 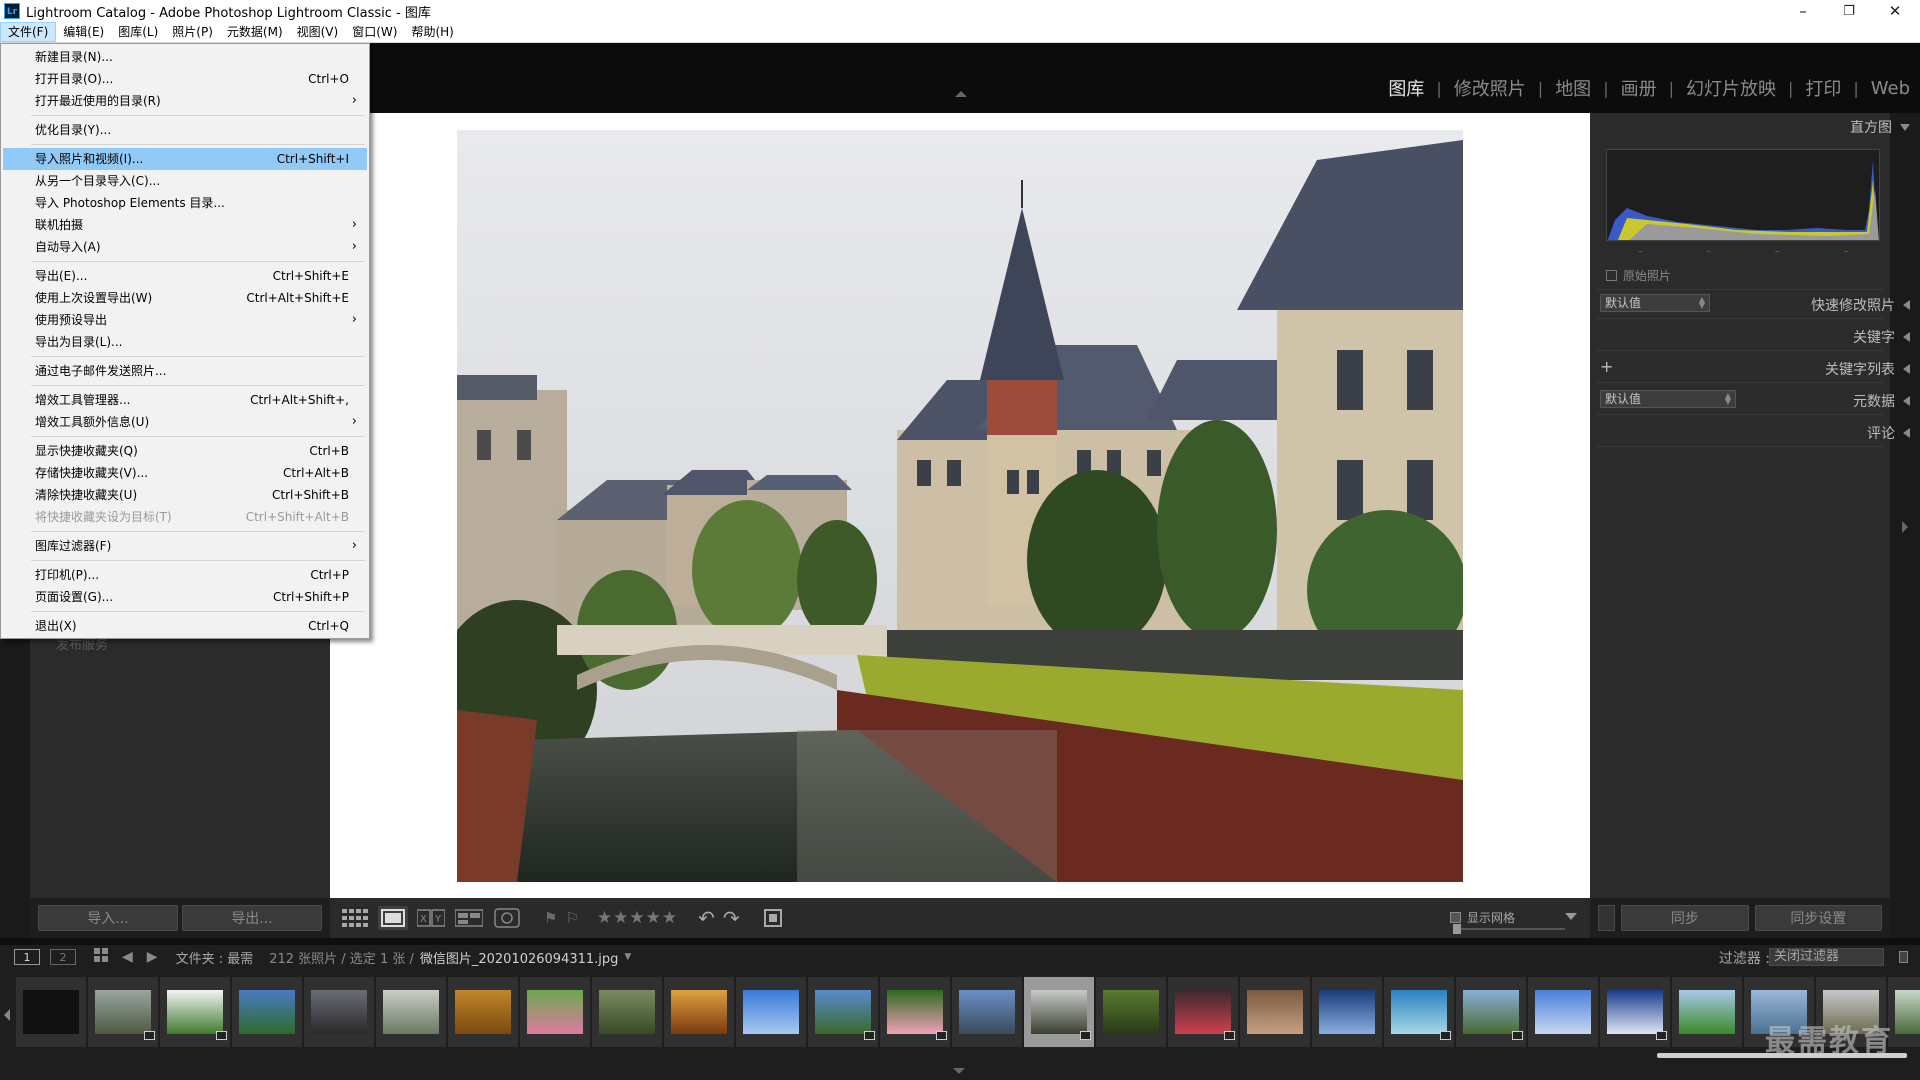 What do you see at coordinates (1826, 957) in the screenshot?
I see `filter-select: 关闭过滤器` at bounding box center [1826, 957].